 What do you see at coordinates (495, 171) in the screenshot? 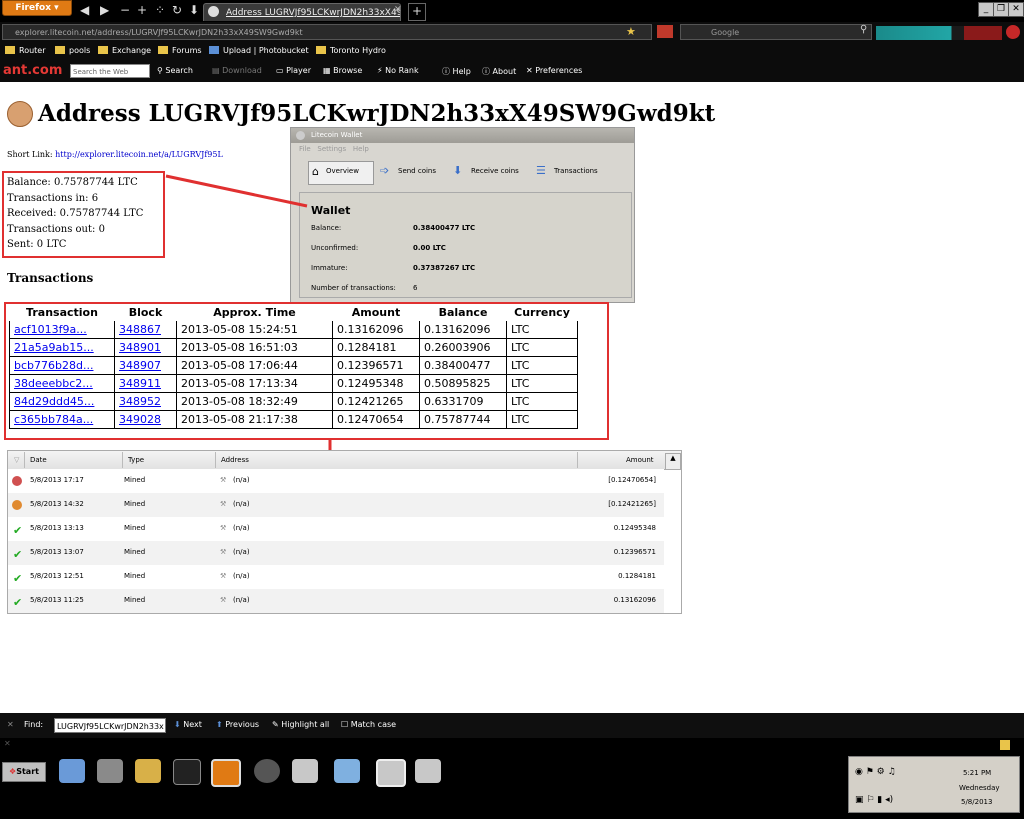
I see `tab-receive-coins: Receive coins` at bounding box center [495, 171].